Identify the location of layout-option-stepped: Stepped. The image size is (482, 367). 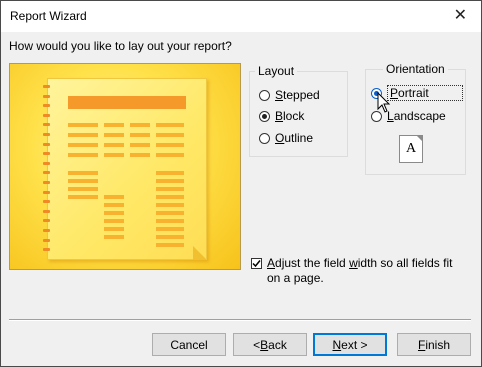
(289, 95).